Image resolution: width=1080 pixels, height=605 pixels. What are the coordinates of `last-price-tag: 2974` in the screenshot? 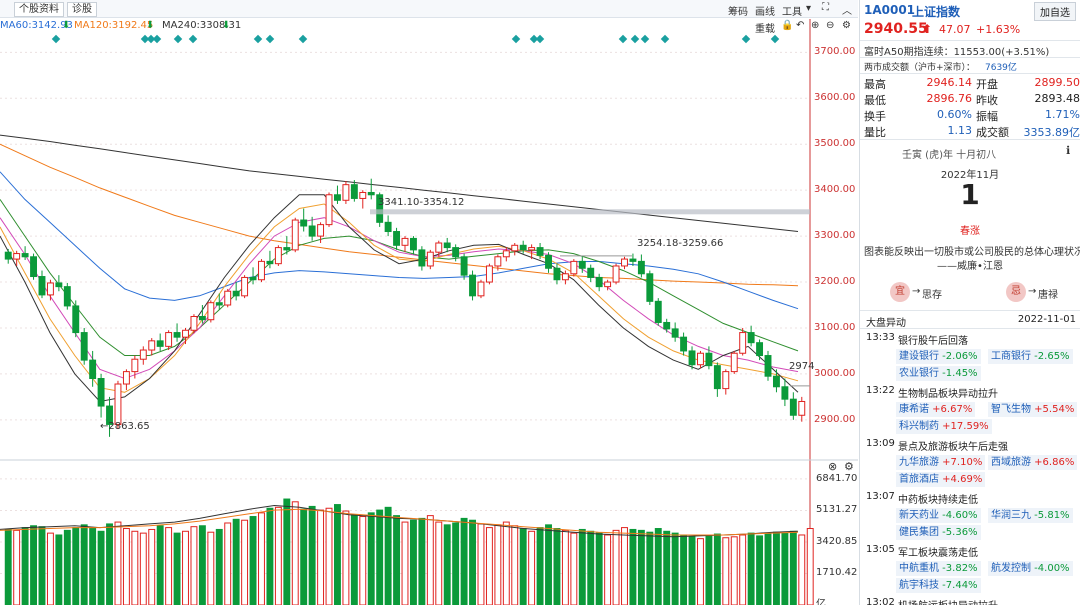 It's located at (802, 366).